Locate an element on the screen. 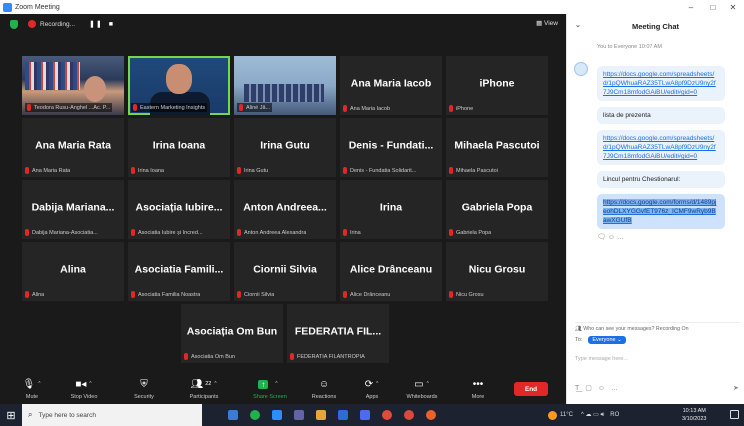  participant-tile: Eastern Marketing Insights is located at coordinates (179, 85).